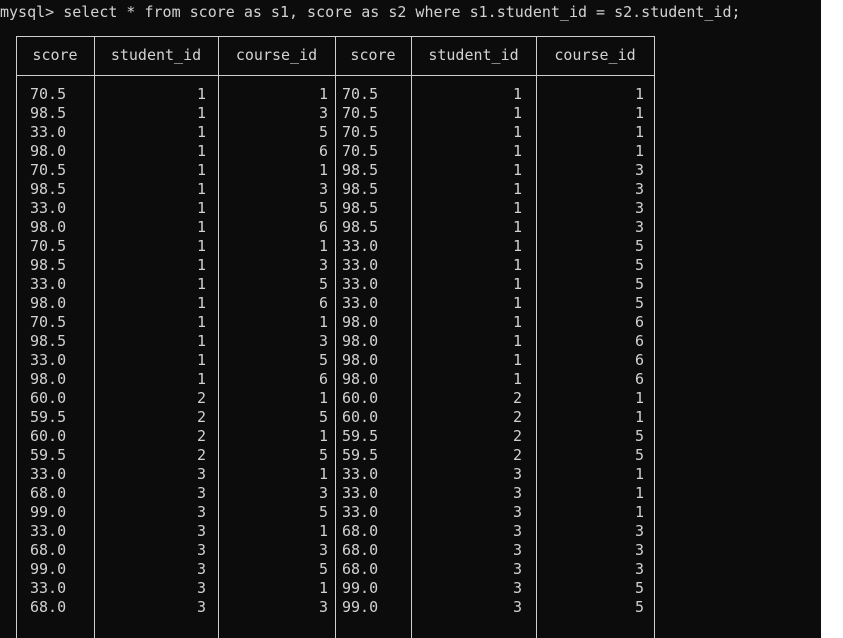  I want to click on table-row: 60.0 2 1 59.5 2 5, so click(336, 436).